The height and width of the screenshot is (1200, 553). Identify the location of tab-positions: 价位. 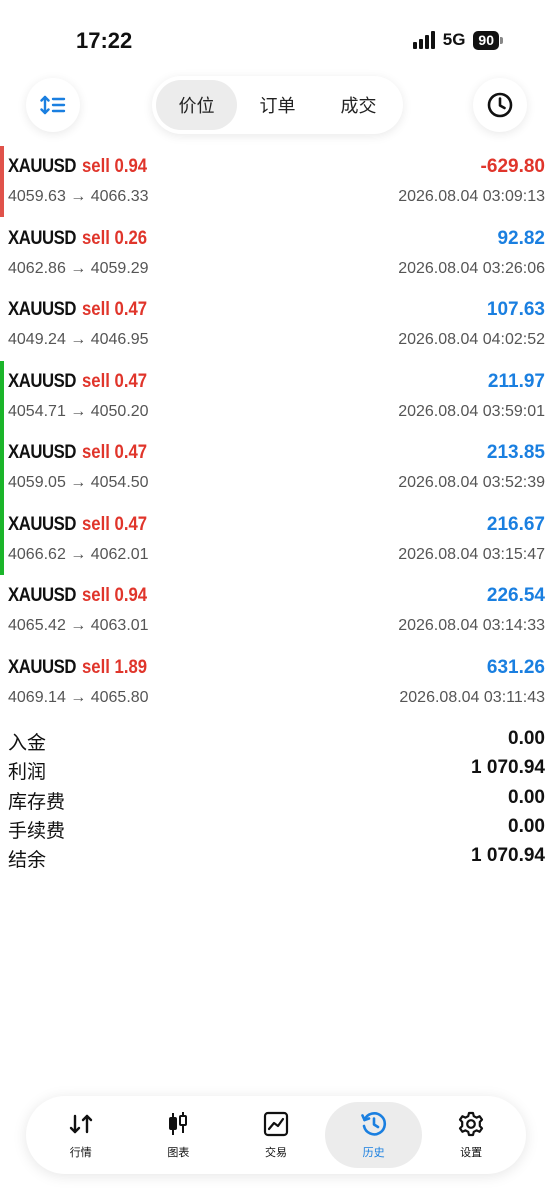
(196, 105).